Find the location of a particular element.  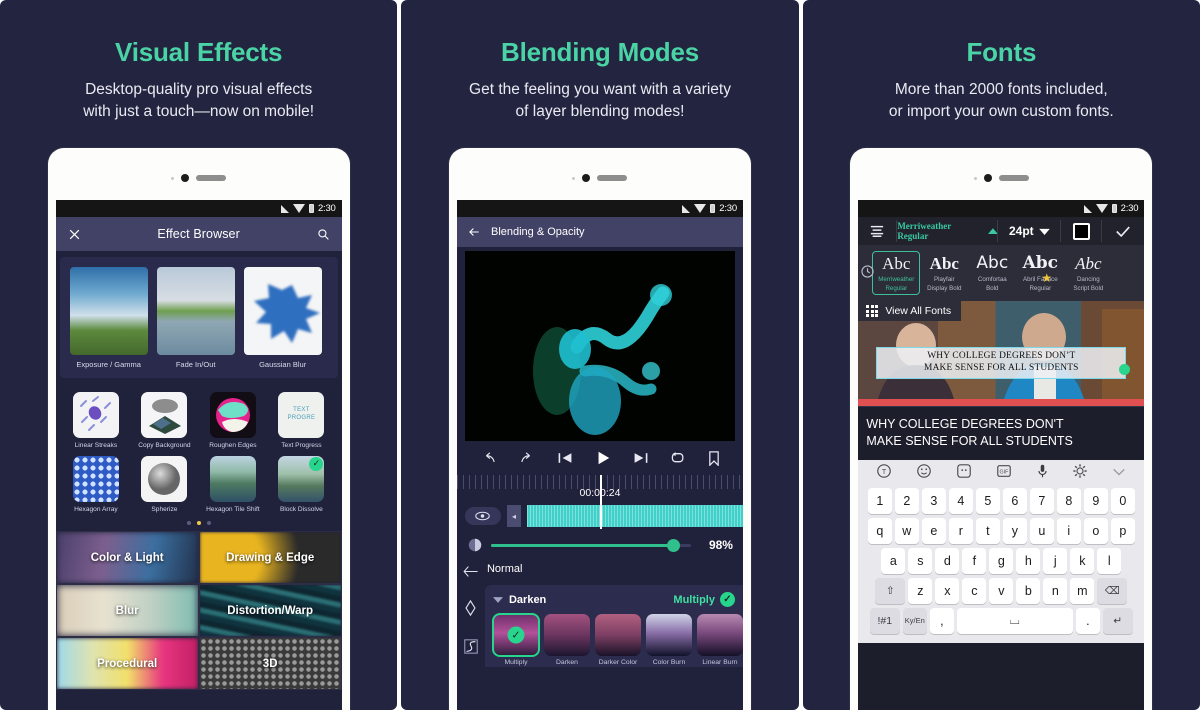

text-align-button is located at coordinates (877, 231).